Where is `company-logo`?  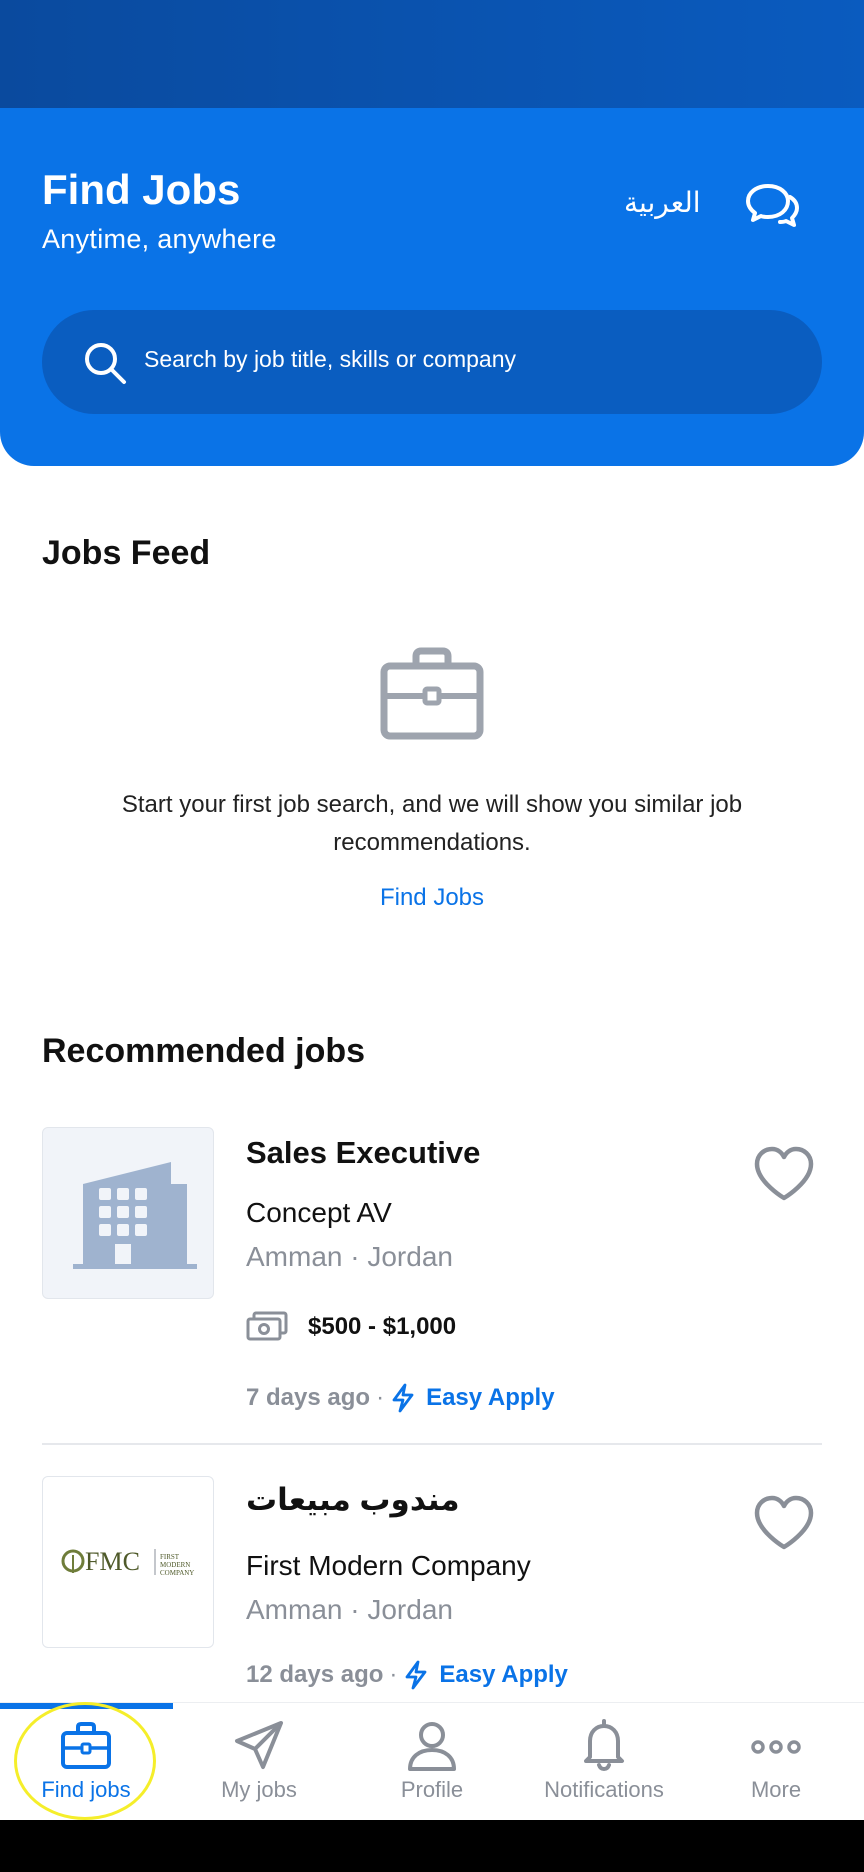 company-logo is located at coordinates (128, 1213).